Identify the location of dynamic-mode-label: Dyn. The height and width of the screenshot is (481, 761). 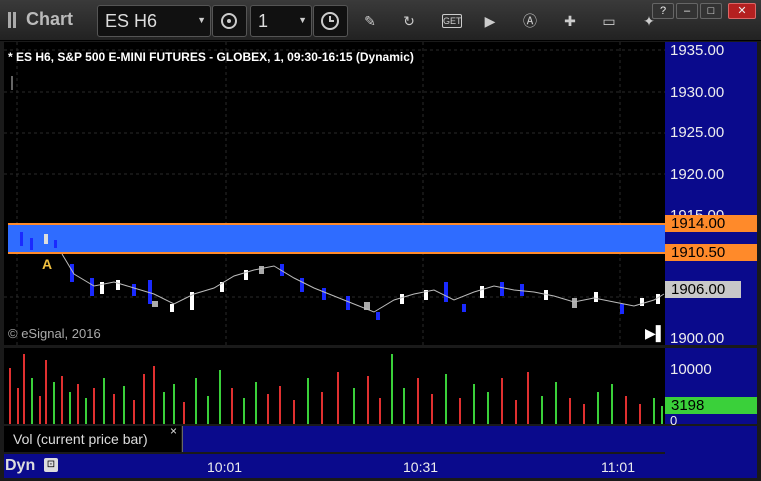
(20, 466).